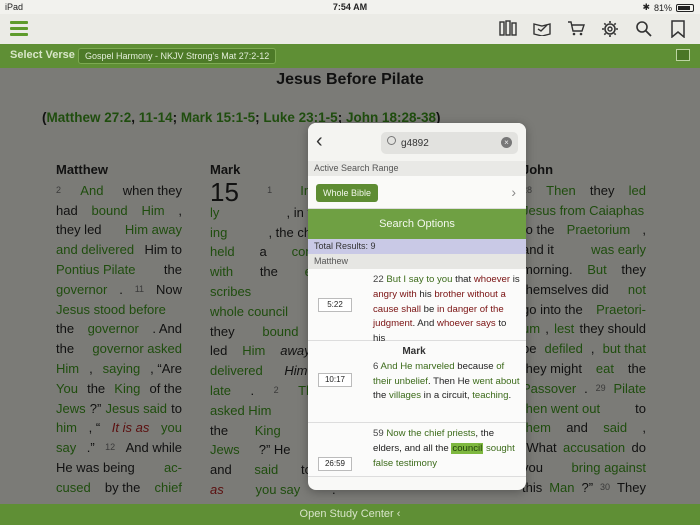  What do you see at coordinates (347, 514) in the screenshot?
I see `open-study-center-label: Open Study Center` at bounding box center [347, 514].